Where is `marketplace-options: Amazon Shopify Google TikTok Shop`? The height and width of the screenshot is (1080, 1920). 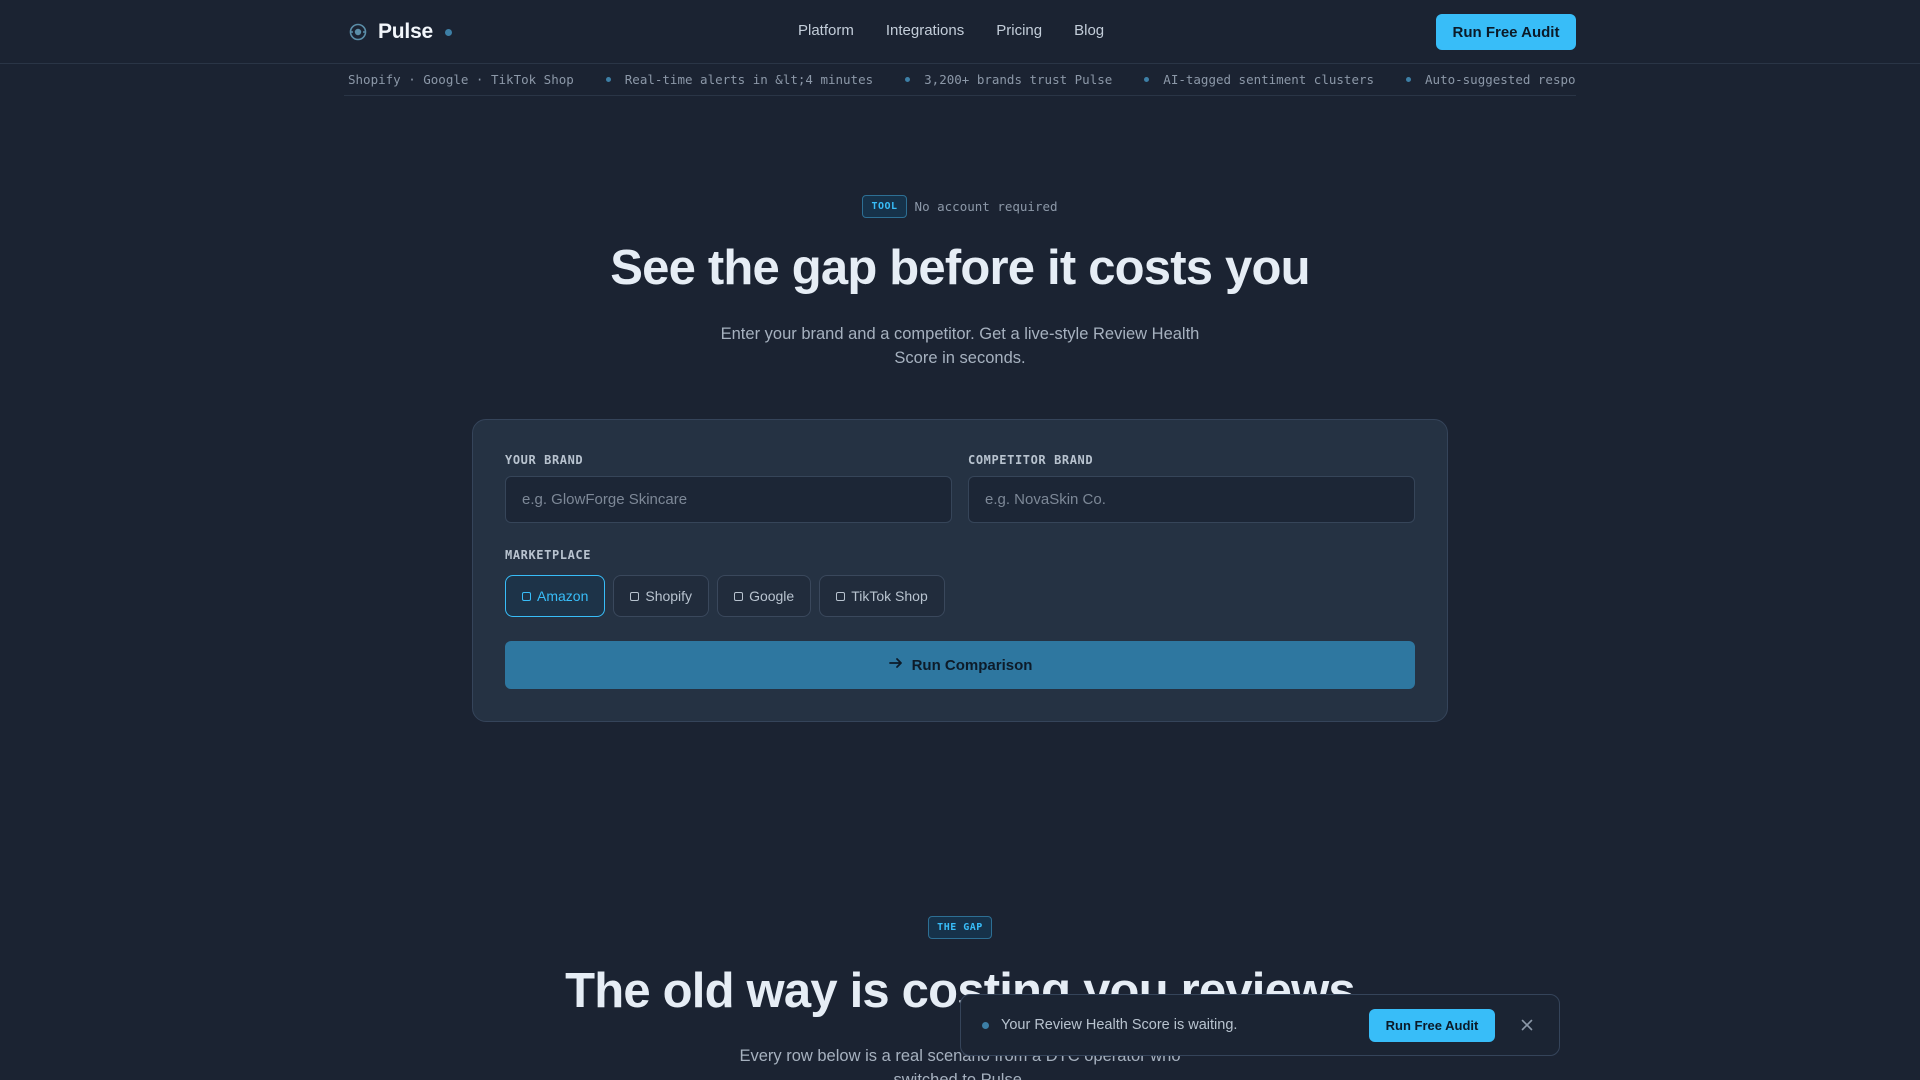 marketplace-options: Amazon Shopify Google TikTok Shop is located at coordinates (725, 596).